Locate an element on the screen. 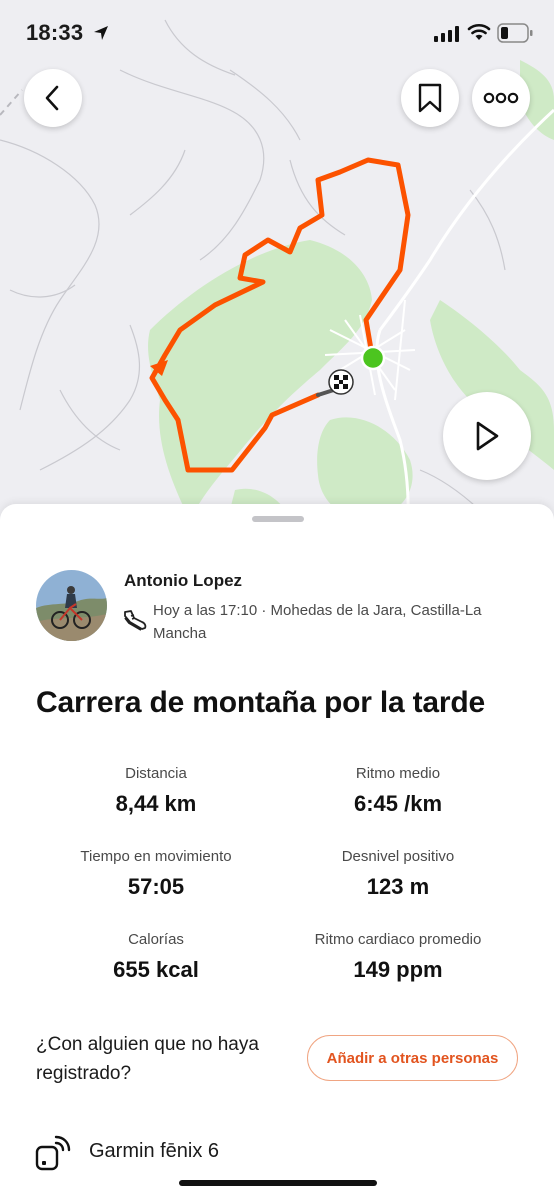  home-indicator is located at coordinates (278, 1183).